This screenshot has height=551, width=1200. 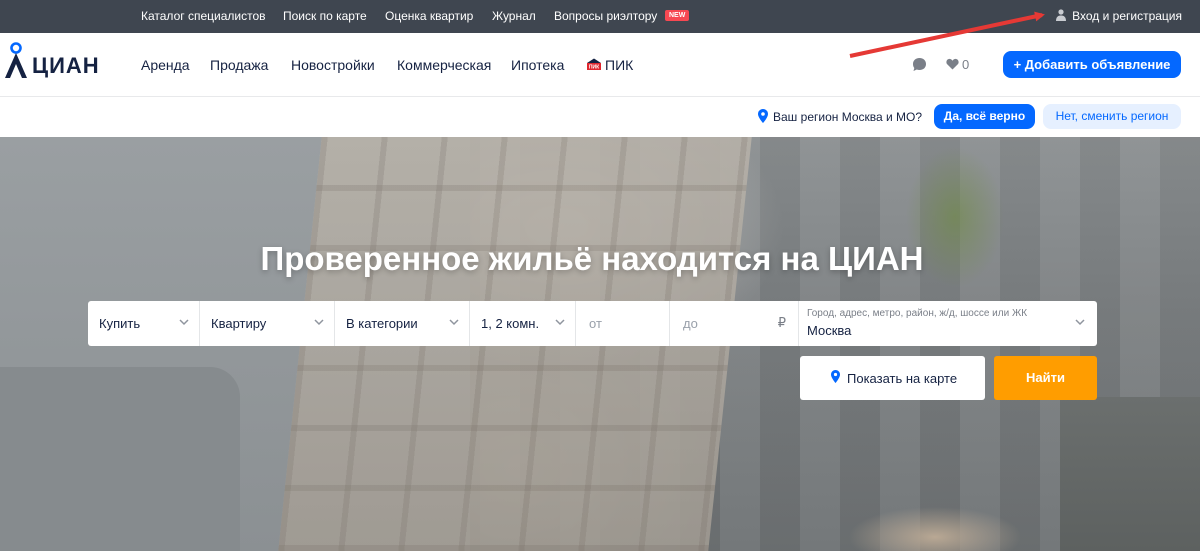 I want to click on logo-text: ЦИАН, so click(x=66, y=65).